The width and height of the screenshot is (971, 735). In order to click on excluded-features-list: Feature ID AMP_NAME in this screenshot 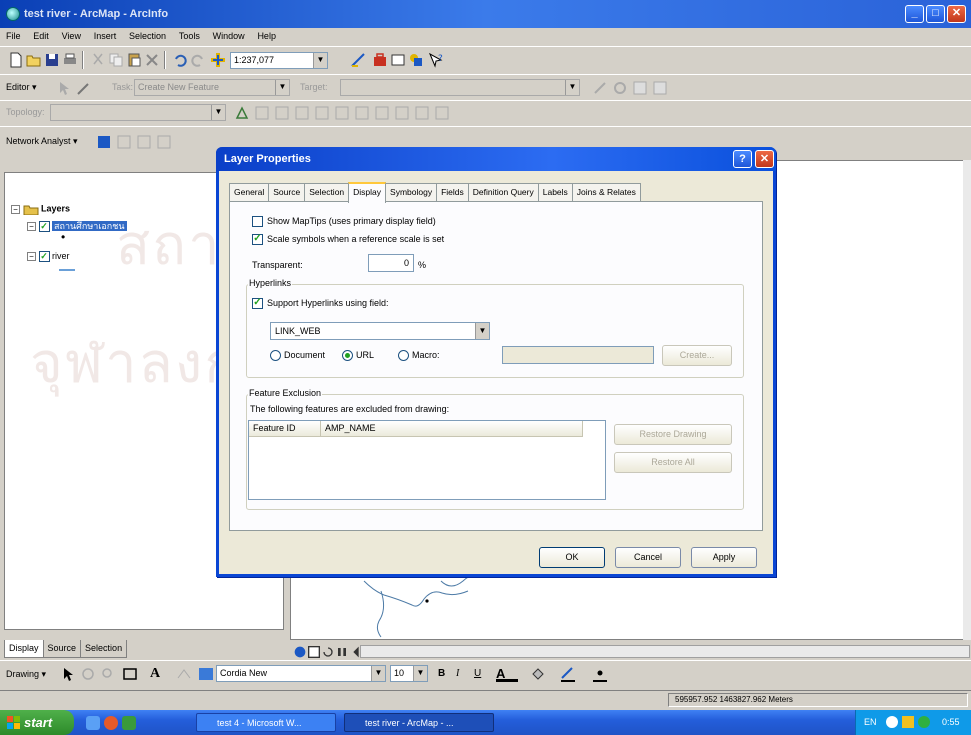, I will do `click(427, 460)`.